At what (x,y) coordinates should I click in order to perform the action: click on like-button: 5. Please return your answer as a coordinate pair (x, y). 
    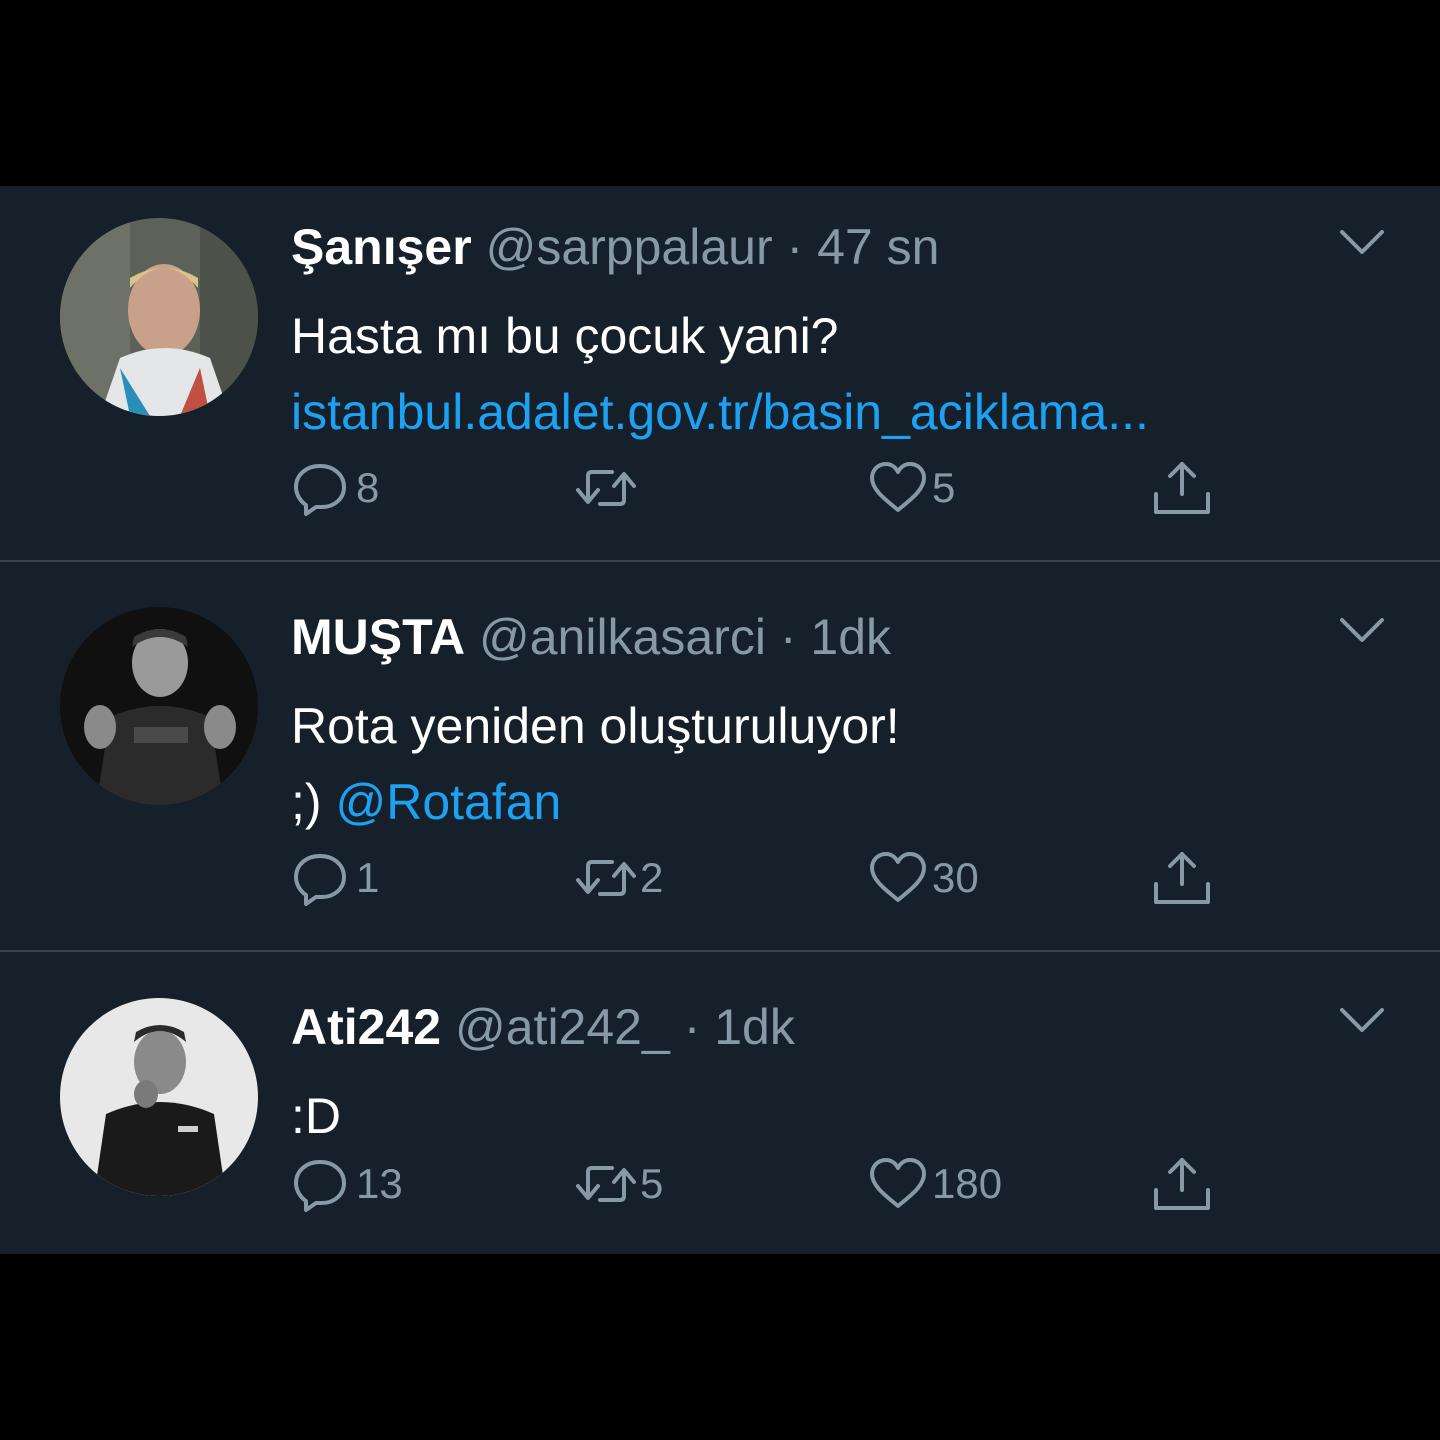
    Looking at the image, I should click on (910, 488).